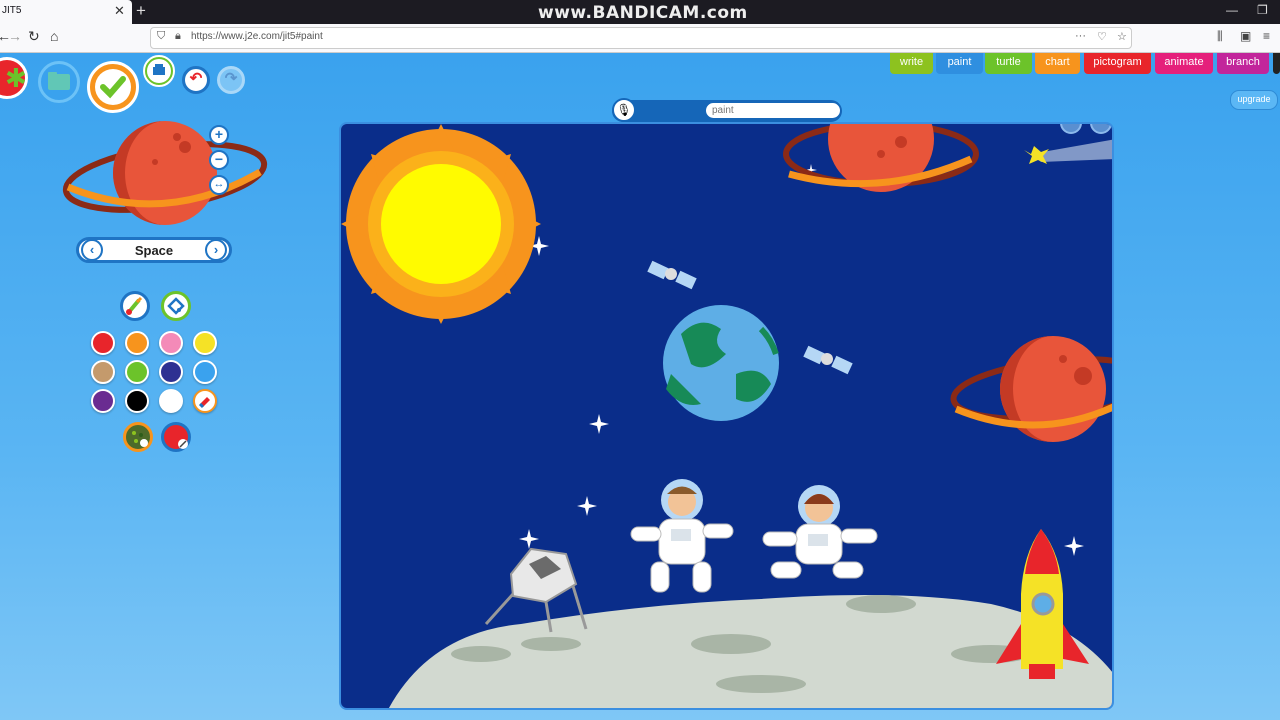 This screenshot has height=720, width=1280. I want to click on comet, so click(1068, 151).